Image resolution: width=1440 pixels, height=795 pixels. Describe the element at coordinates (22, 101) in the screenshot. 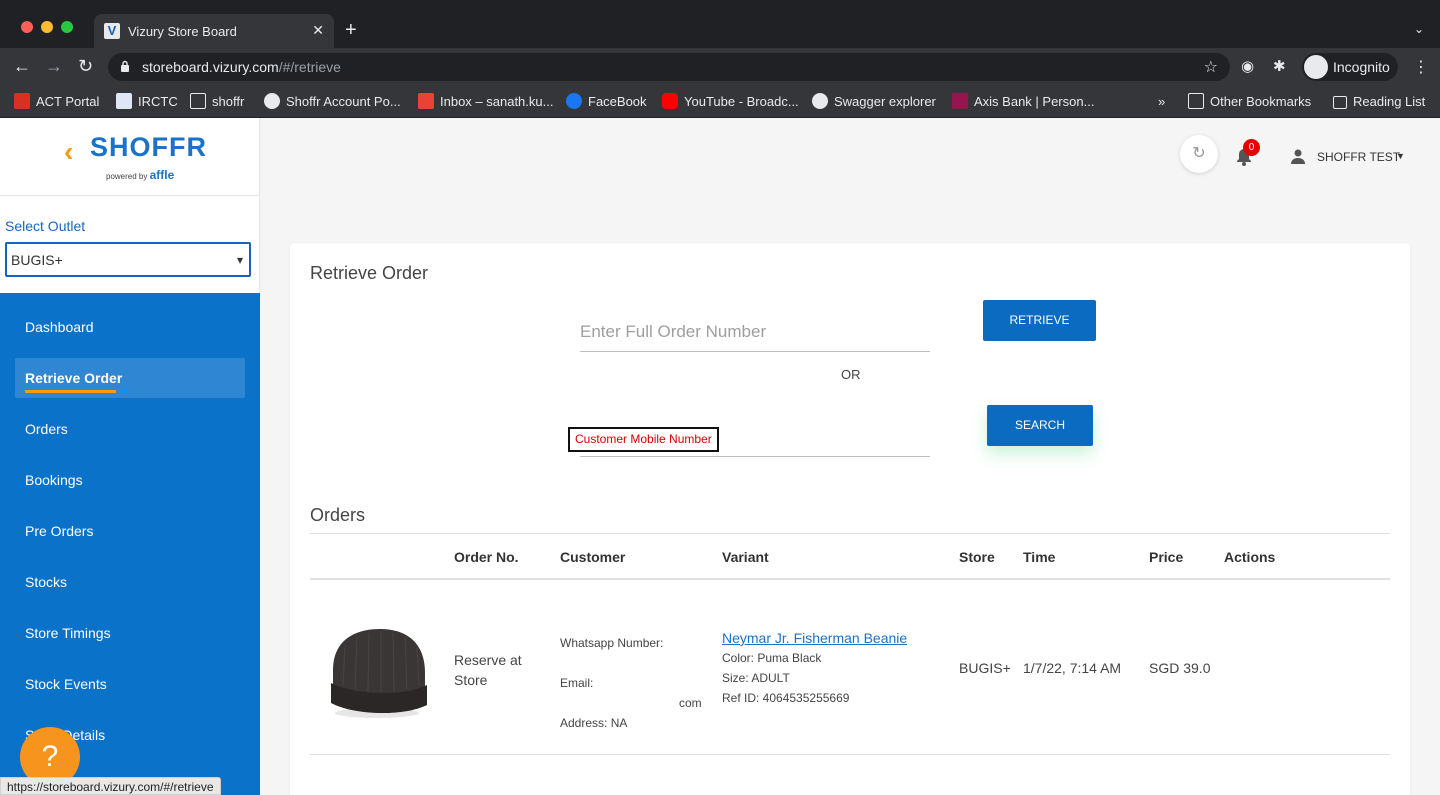

I see `act-icon` at that location.